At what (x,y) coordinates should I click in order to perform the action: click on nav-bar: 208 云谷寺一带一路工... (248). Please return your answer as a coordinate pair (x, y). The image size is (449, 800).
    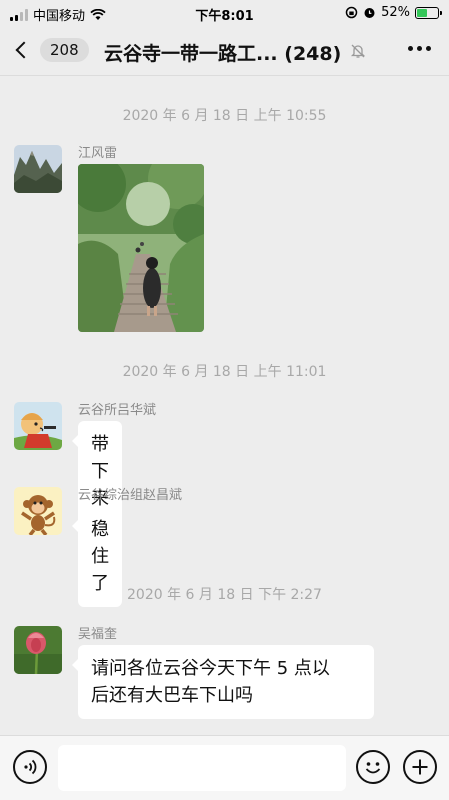
    Looking at the image, I should click on (224, 51).